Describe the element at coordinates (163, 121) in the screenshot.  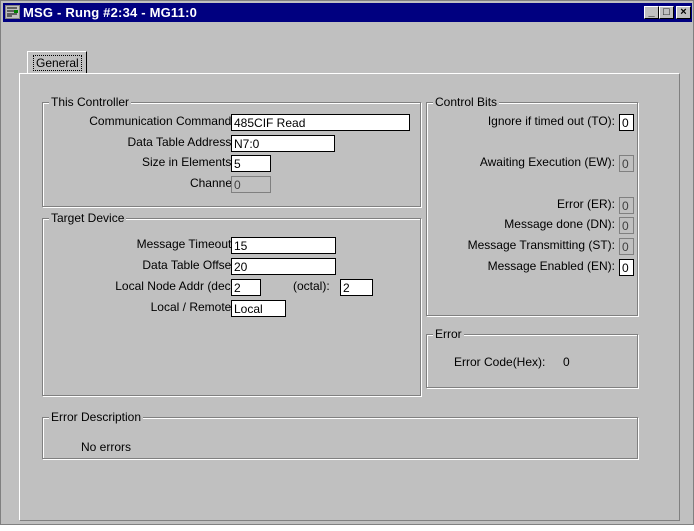
I see `communication-command-label: Communication Command :` at that location.